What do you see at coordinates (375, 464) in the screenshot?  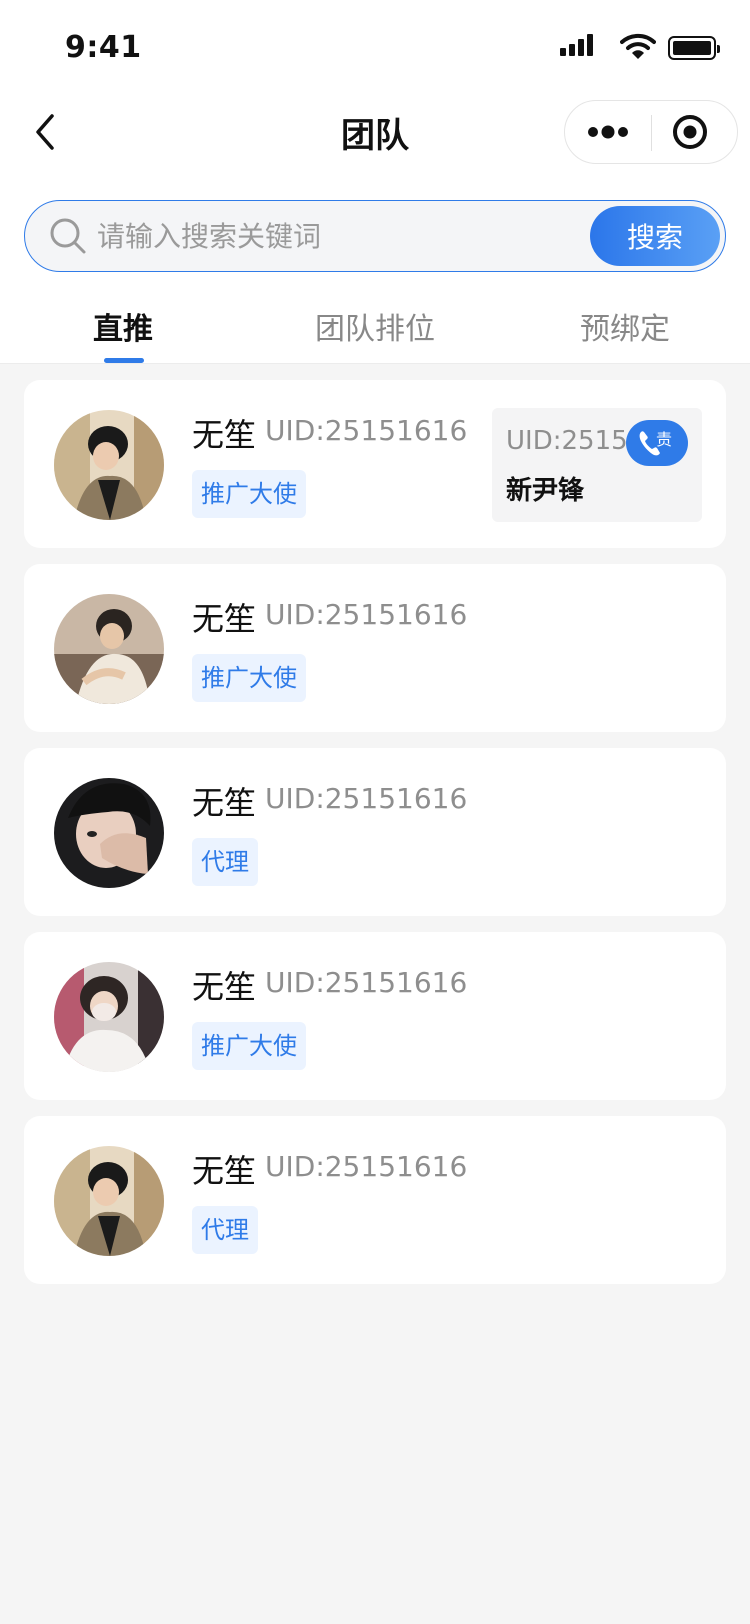 I see `member-card: 无笙 UID:25151616 推广大使 UID:2515 新尹锋 责` at bounding box center [375, 464].